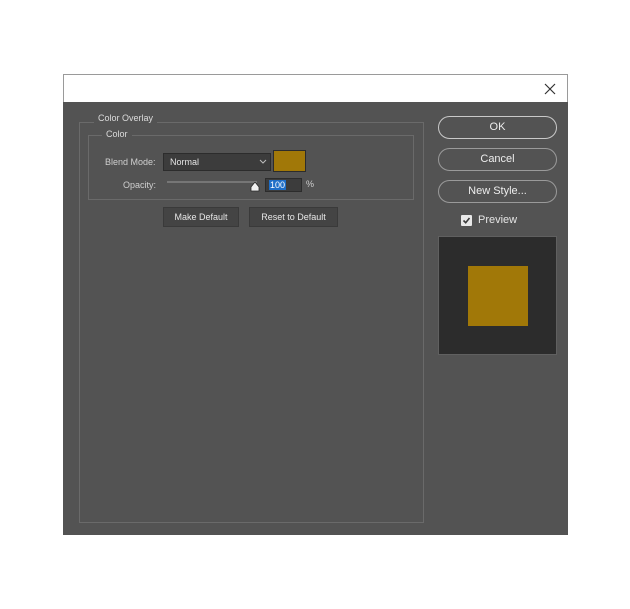  What do you see at coordinates (263, 161) in the screenshot?
I see `chevron-down-icon` at bounding box center [263, 161].